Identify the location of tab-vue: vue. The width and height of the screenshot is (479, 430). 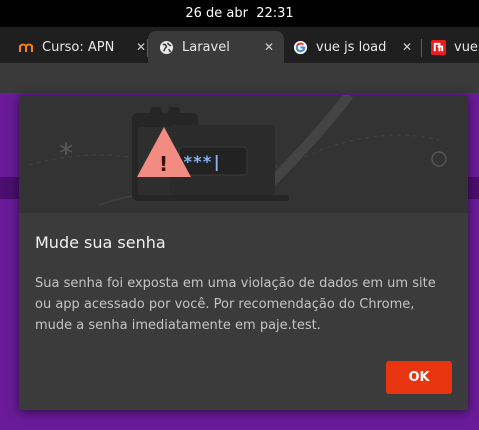
(454, 47).